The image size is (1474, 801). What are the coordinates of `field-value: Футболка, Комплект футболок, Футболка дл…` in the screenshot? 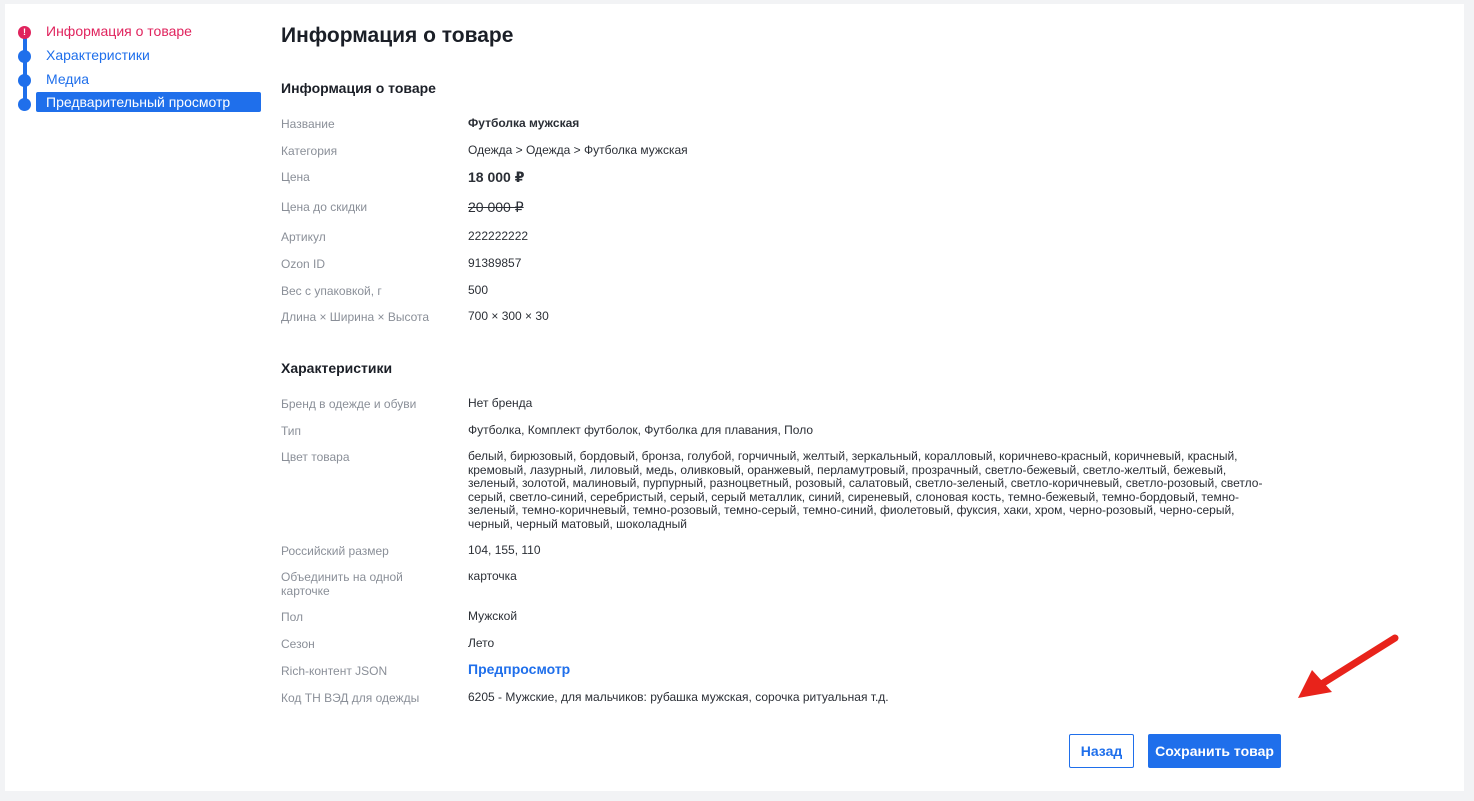 It's located at (640, 430).